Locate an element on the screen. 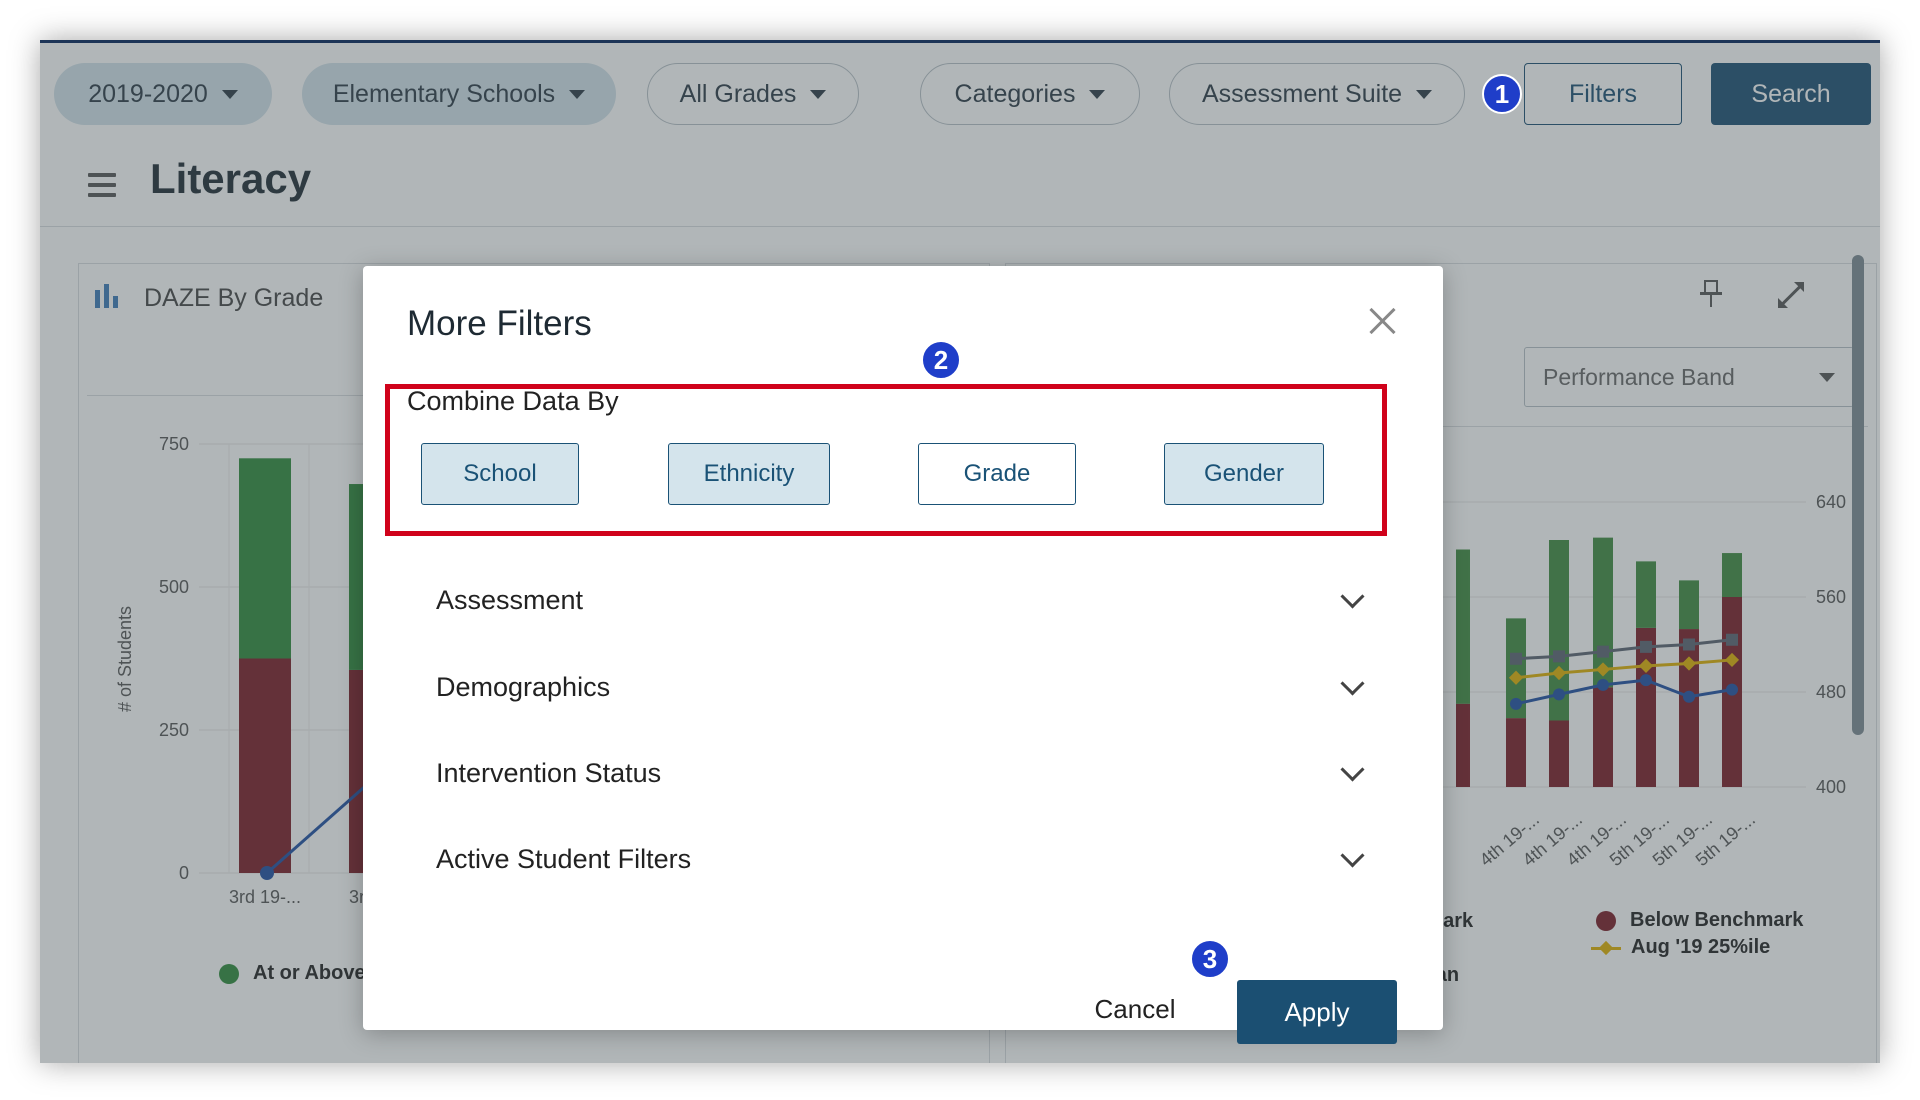 This screenshot has width=1920, height=1100. cancel-button: Cancel is located at coordinates (1135, 1009).